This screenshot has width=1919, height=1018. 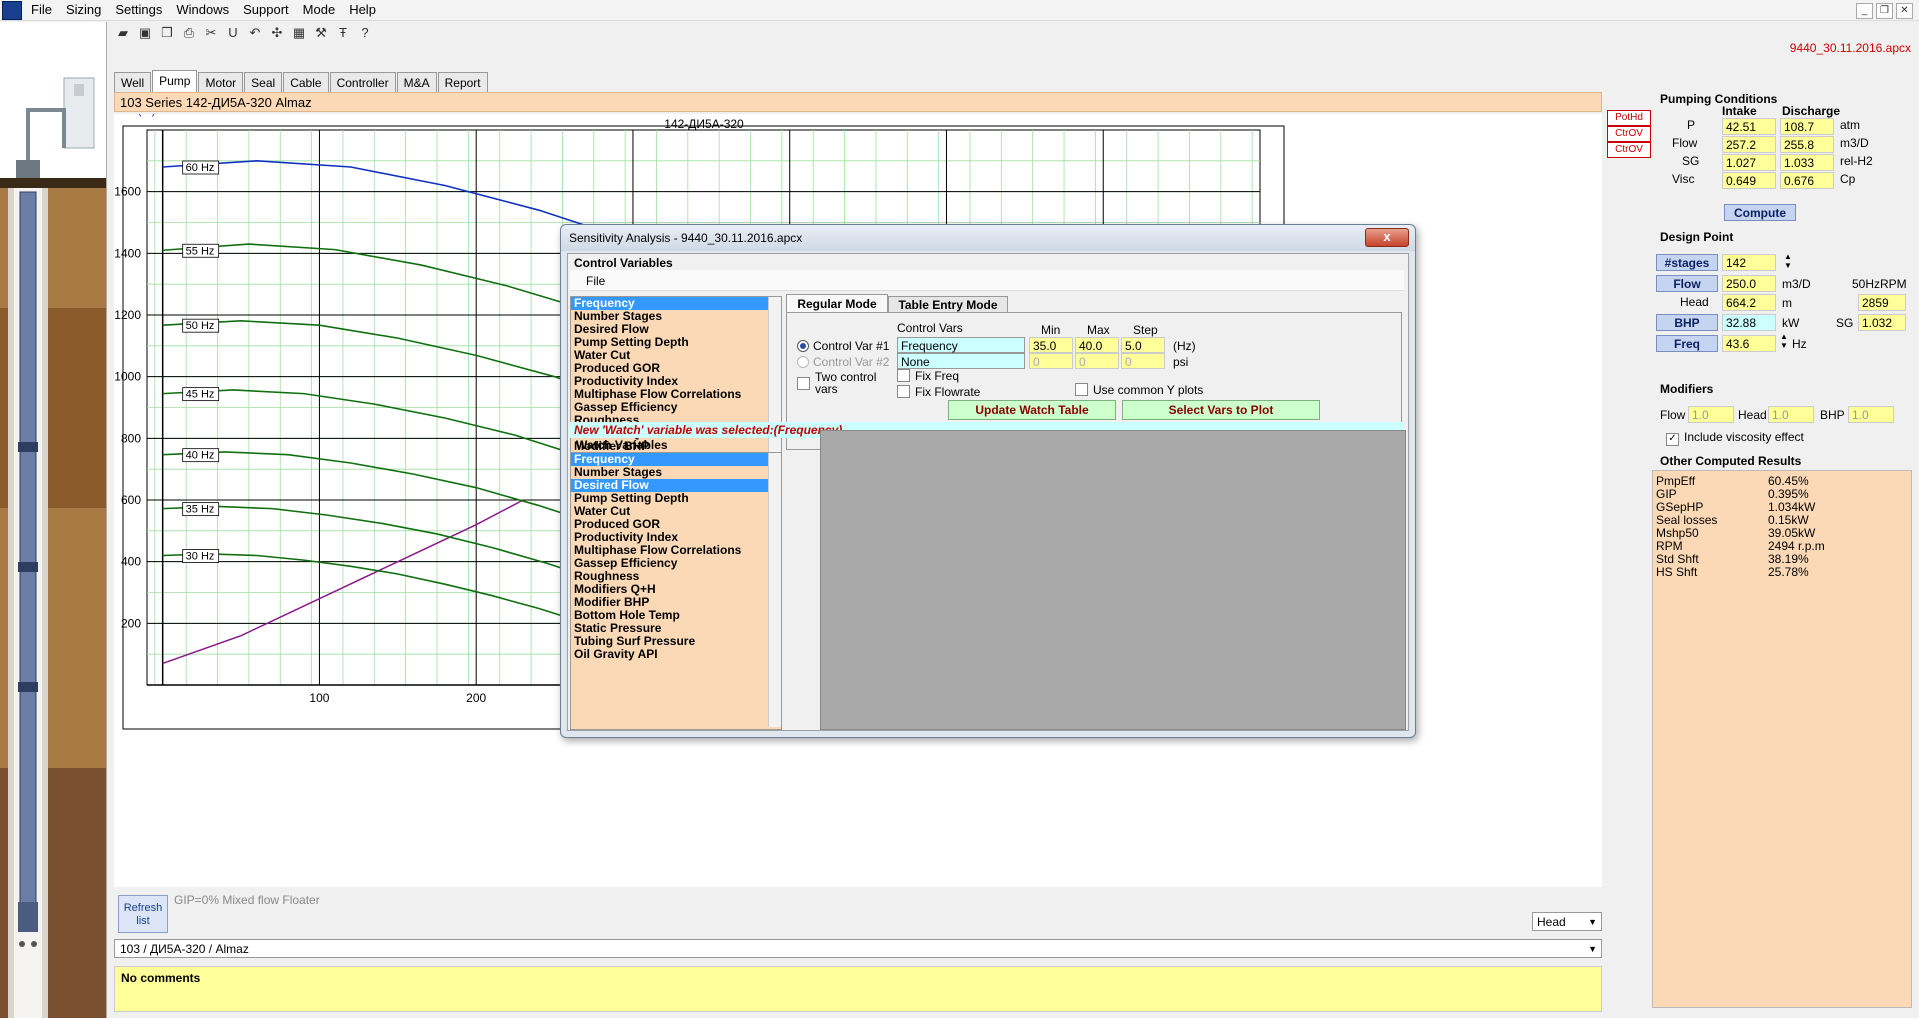 What do you see at coordinates (1711, 414) in the screenshot?
I see `mod-flow-input: 1.0` at bounding box center [1711, 414].